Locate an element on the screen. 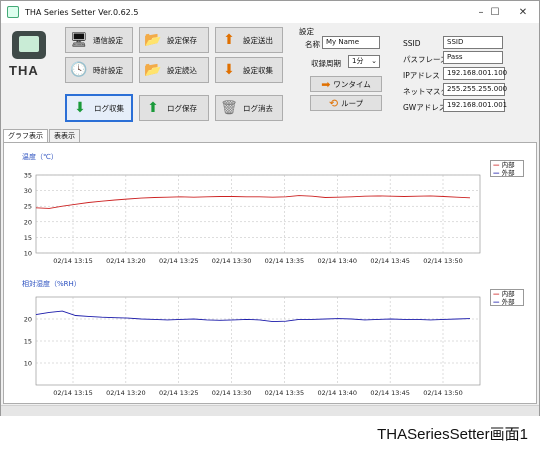 The image size is (540, 450). folder-save-icon: 📂 is located at coordinates (153, 40).